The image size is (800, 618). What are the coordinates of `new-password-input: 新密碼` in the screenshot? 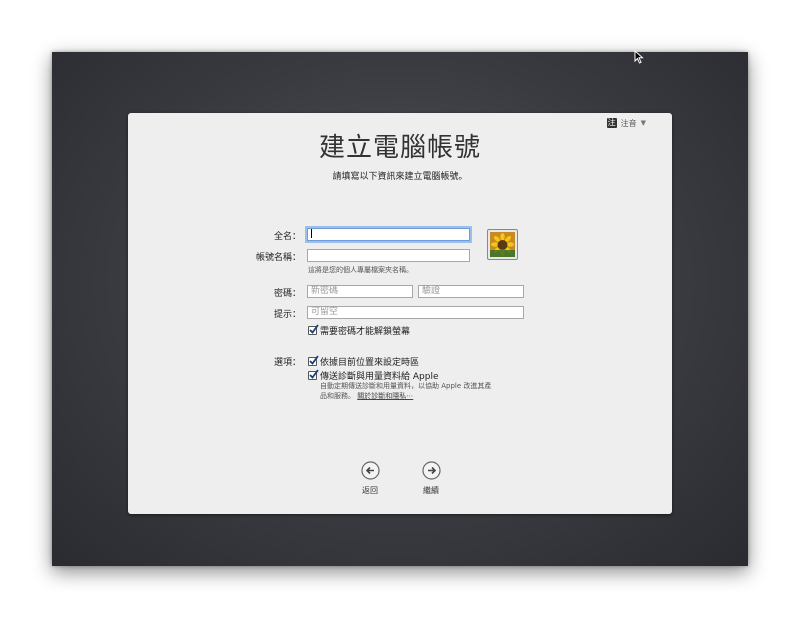 It's located at (360, 291).